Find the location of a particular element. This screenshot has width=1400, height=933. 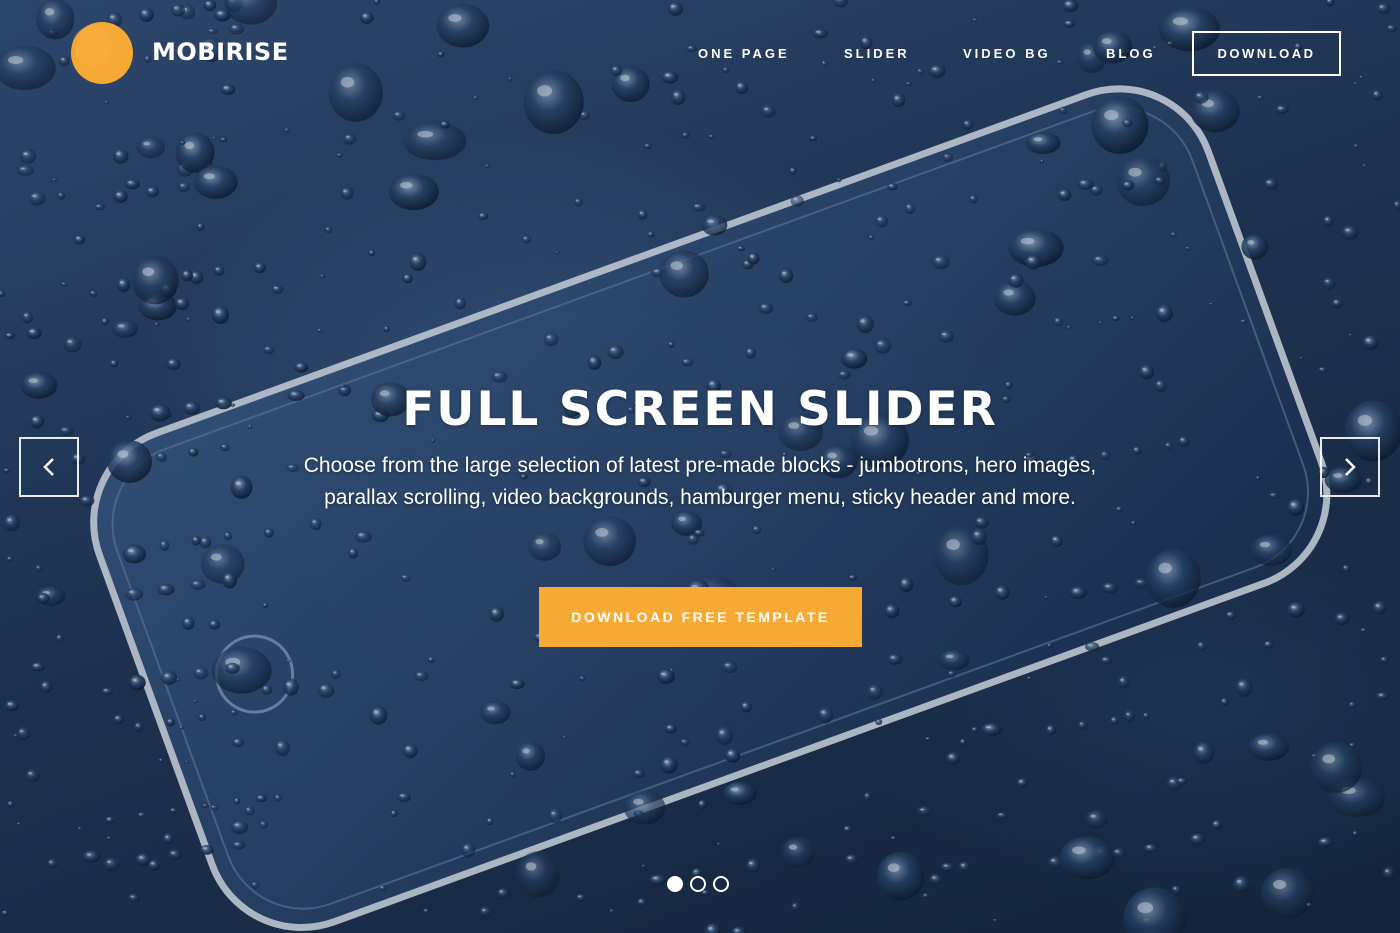

prev-slide-button is located at coordinates (49, 467).